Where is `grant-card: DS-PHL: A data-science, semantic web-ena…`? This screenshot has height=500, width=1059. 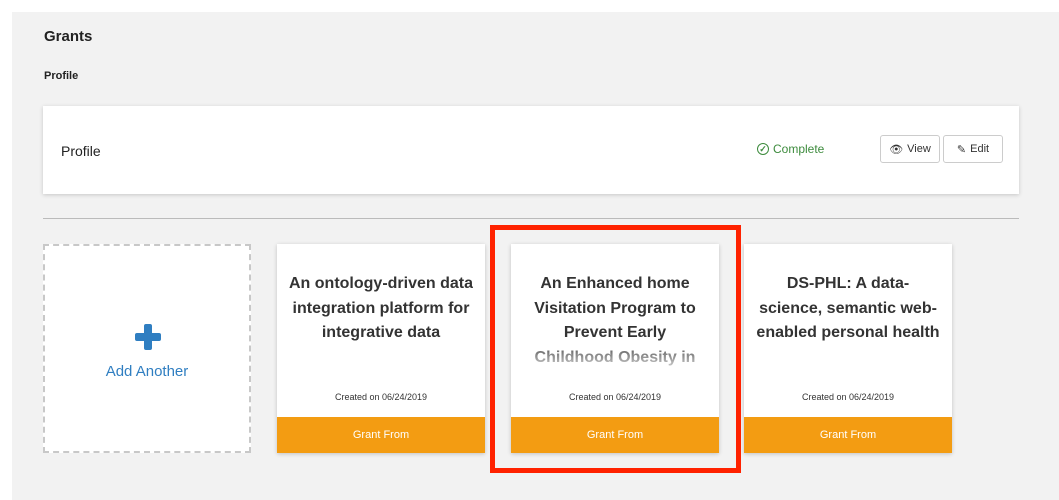
grant-card: DS-PHL: A data-science, semantic web-ena… is located at coordinates (848, 348).